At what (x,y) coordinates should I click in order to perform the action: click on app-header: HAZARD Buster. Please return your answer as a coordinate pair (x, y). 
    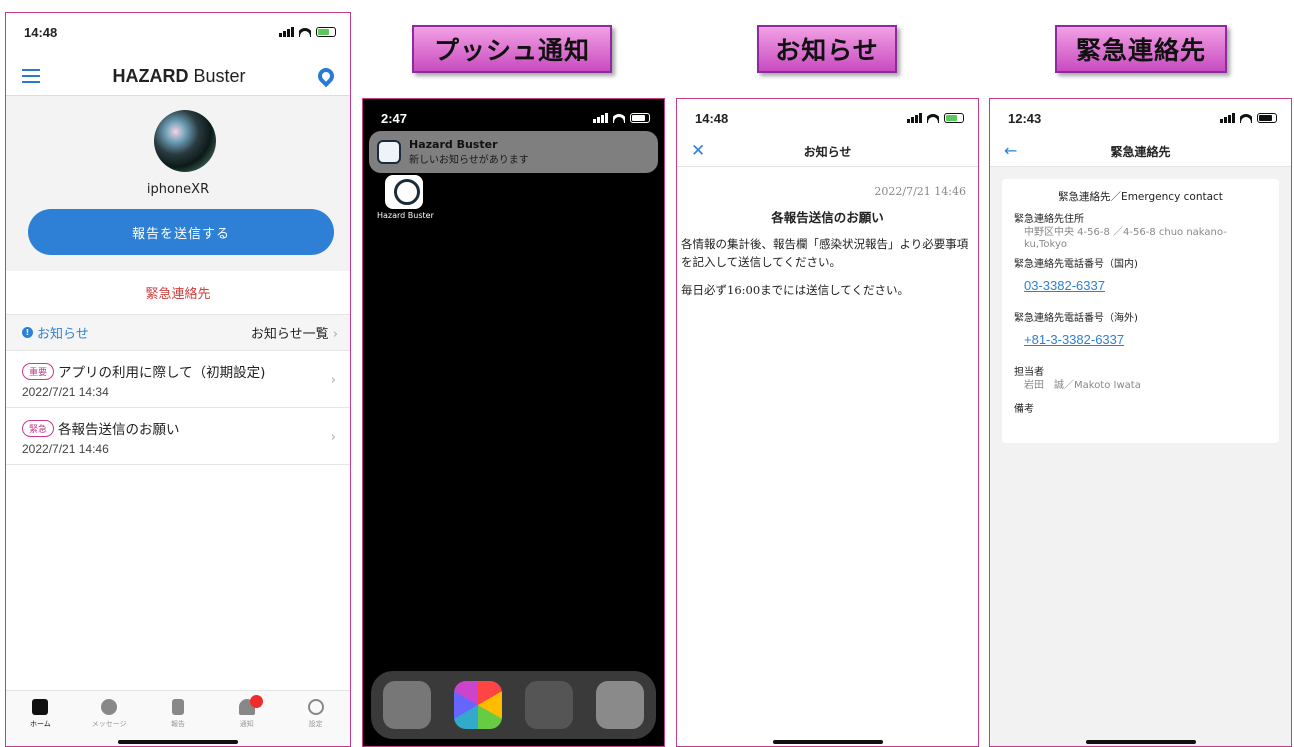
    Looking at the image, I should click on (178, 76).